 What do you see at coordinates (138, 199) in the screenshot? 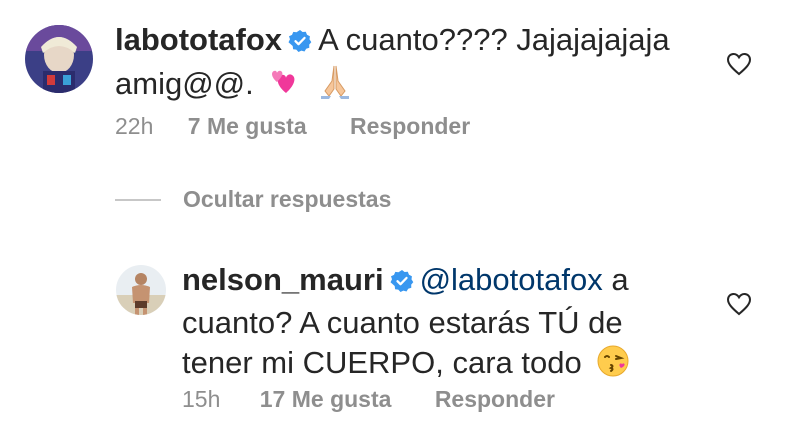
I see `divider-line` at bounding box center [138, 199].